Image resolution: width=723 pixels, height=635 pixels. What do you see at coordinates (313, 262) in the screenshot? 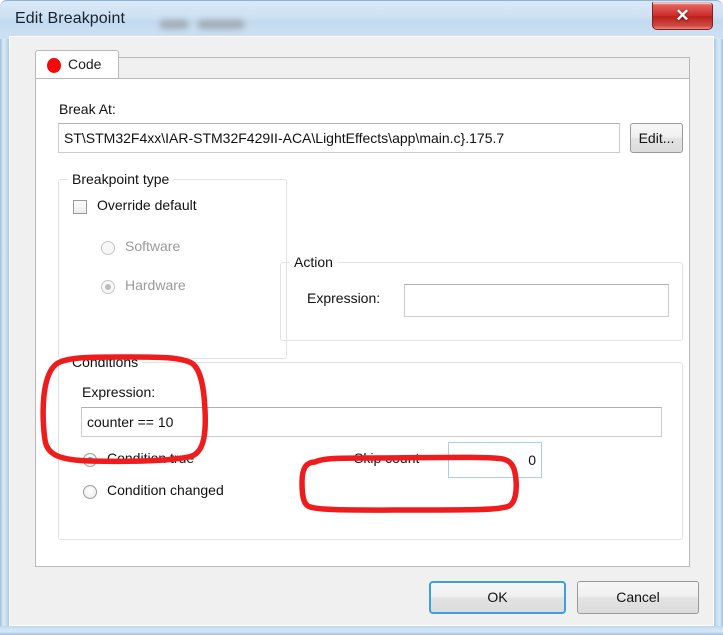
I see `action-title: Action` at bounding box center [313, 262].